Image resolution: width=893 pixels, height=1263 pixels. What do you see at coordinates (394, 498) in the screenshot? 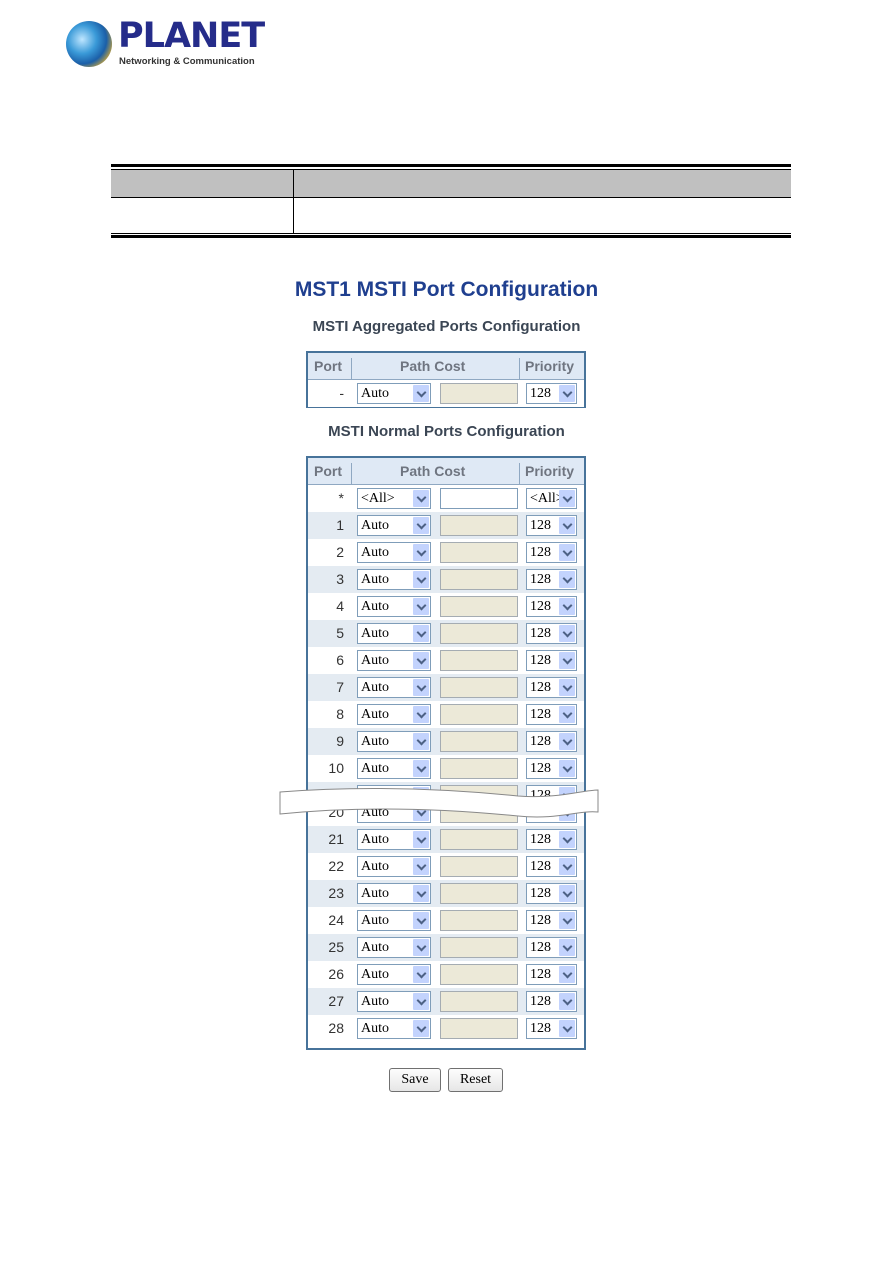
I see `path-cost-select: <All>` at bounding box center [394, 498].